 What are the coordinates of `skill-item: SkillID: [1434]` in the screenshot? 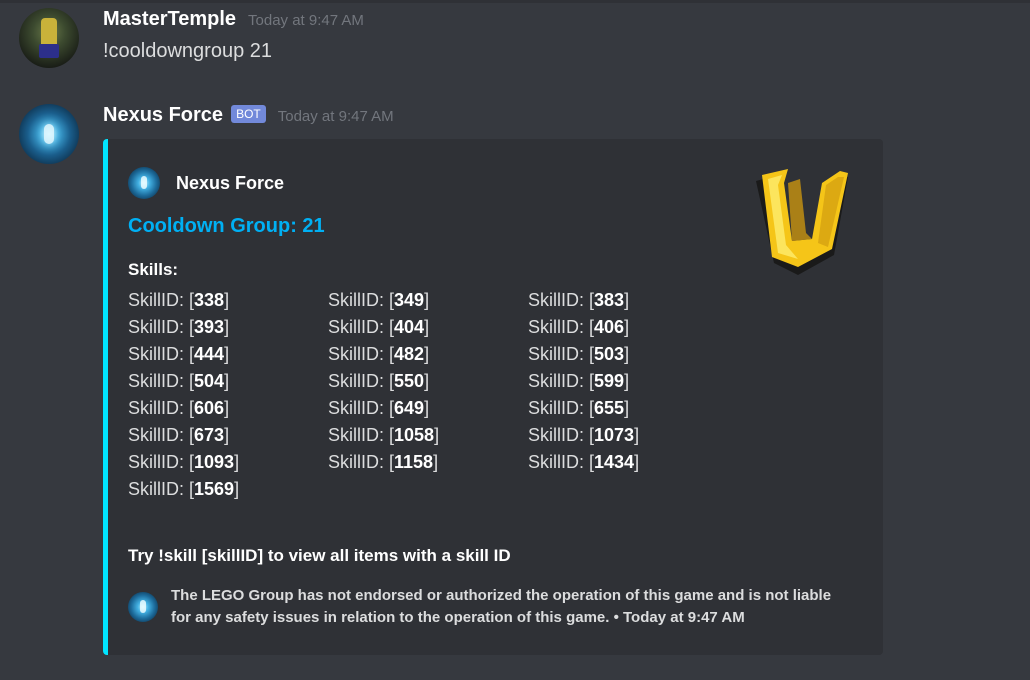 It's located at (628, 462).